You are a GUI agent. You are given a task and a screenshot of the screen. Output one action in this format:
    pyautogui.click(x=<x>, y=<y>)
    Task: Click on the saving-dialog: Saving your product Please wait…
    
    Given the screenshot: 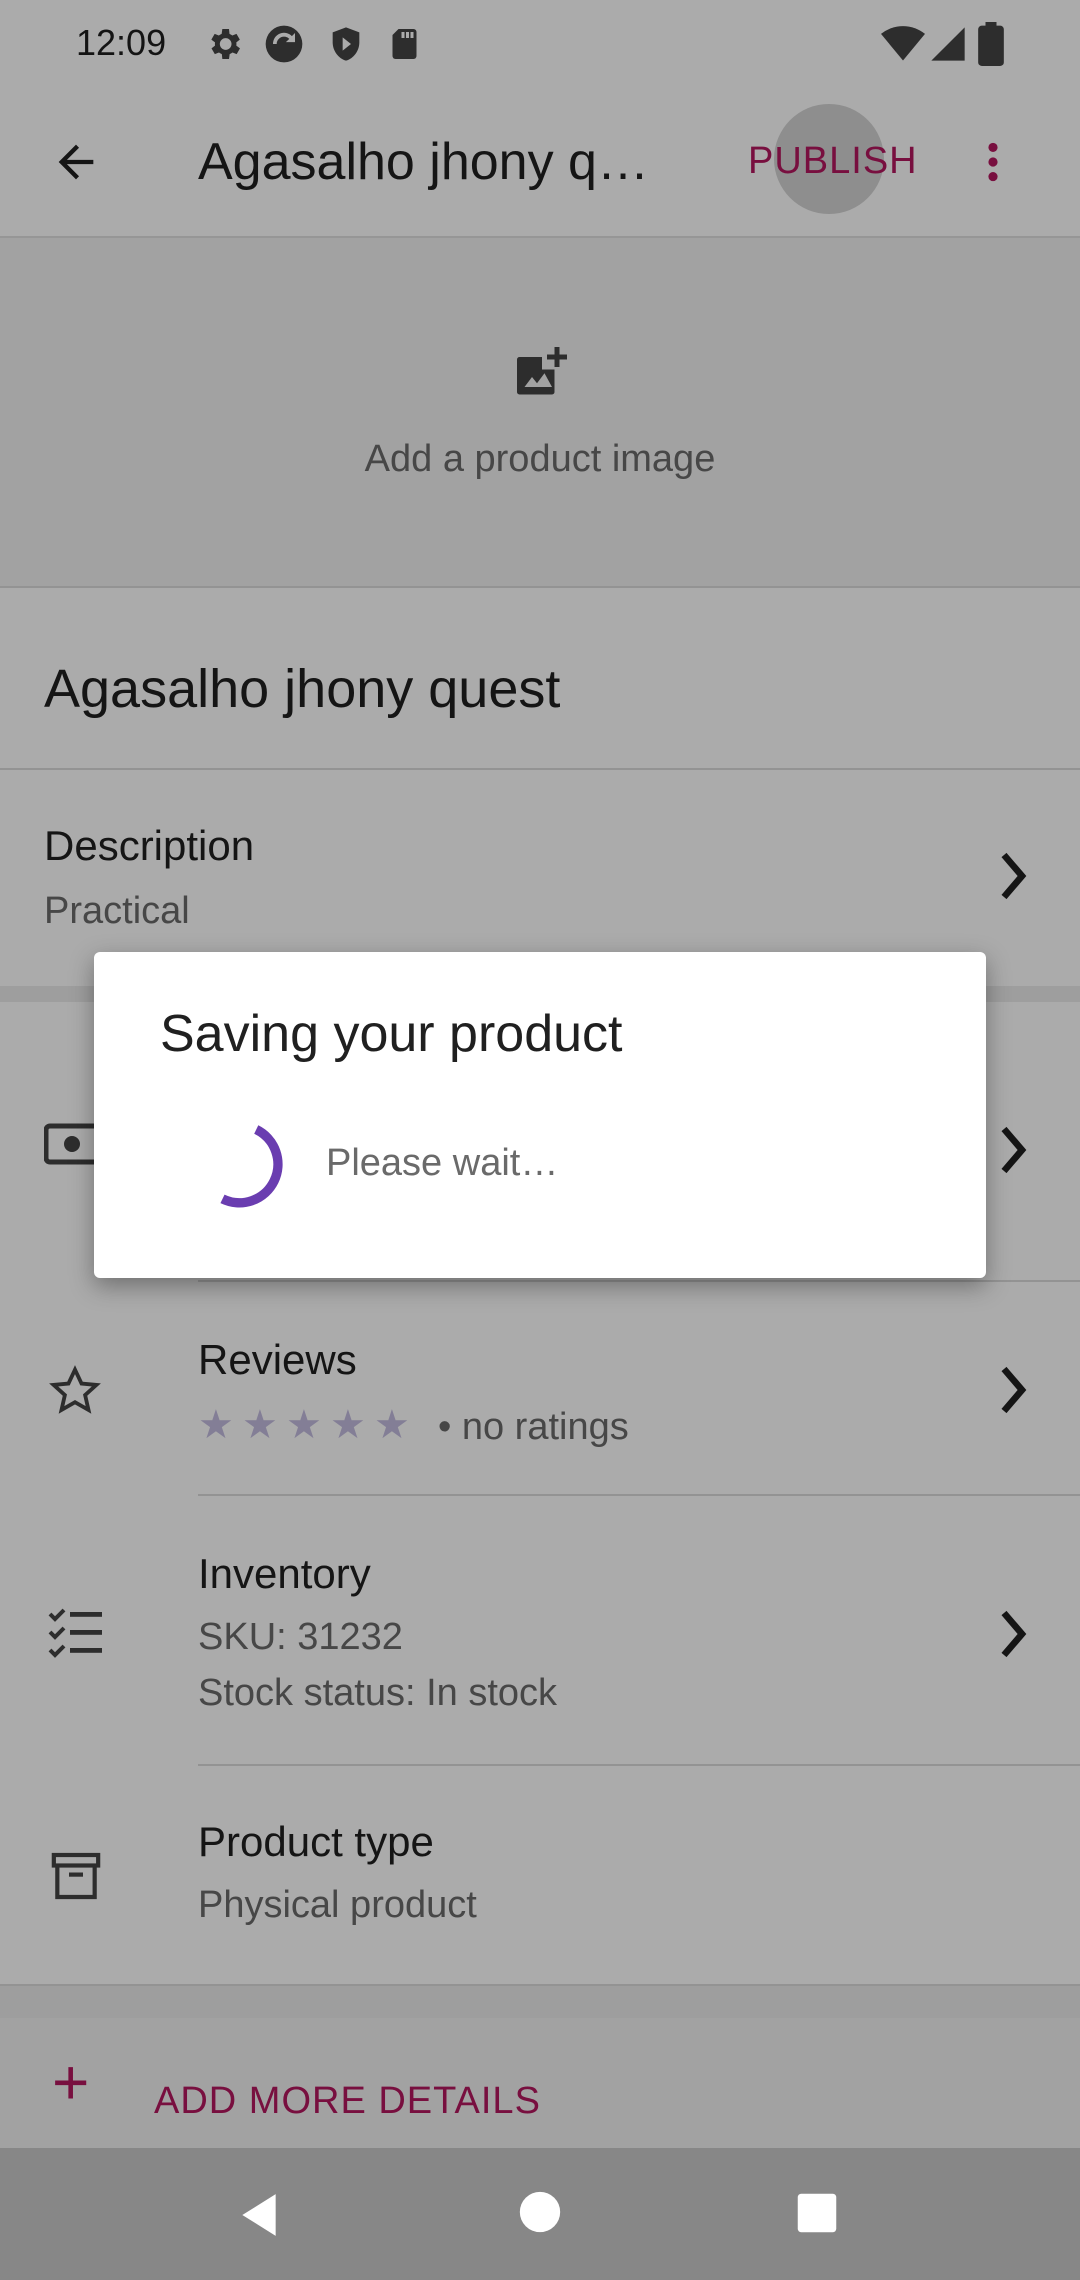 What is the action you would take?
    pyautogui.click(x=540, y=1115)
    